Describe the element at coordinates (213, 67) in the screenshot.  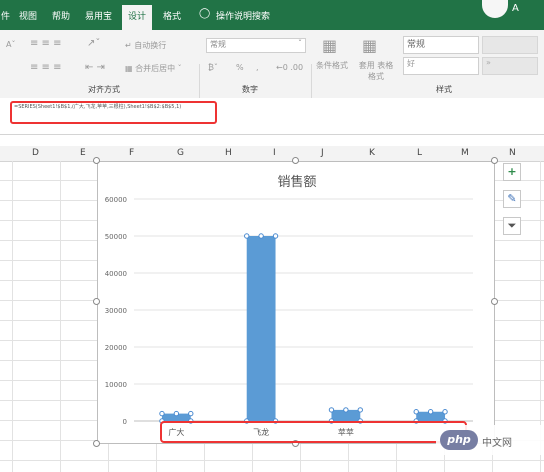
I see `currency-icon: ₿ˇ` at that location.